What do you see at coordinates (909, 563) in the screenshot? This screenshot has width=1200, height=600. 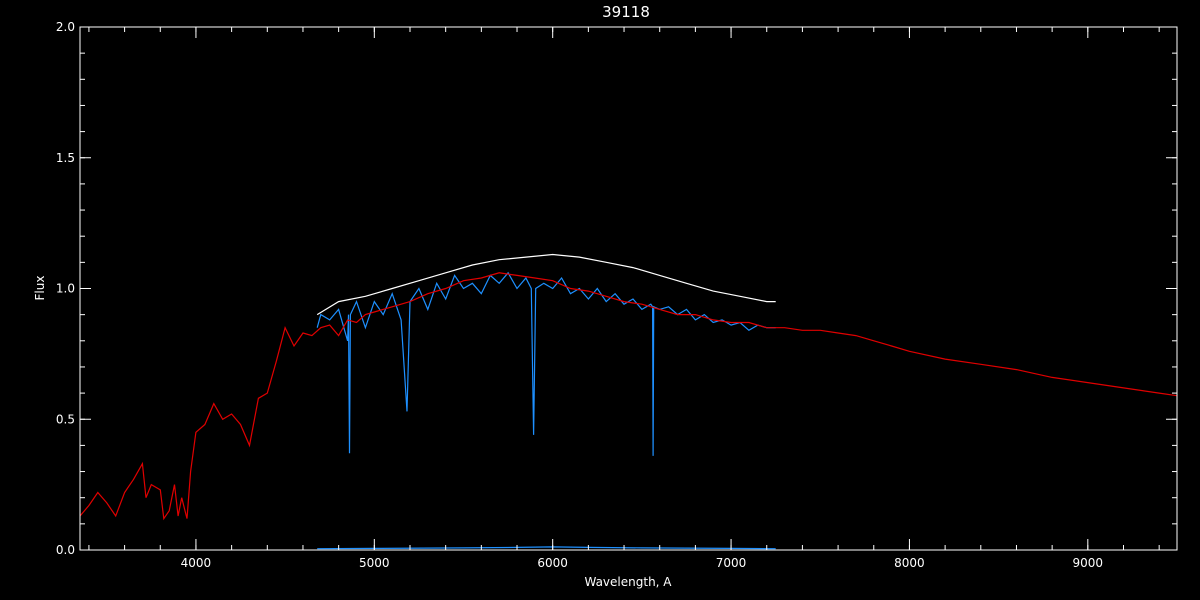 I see `x-tick-label: 8000` at bounding box center [909, 563].